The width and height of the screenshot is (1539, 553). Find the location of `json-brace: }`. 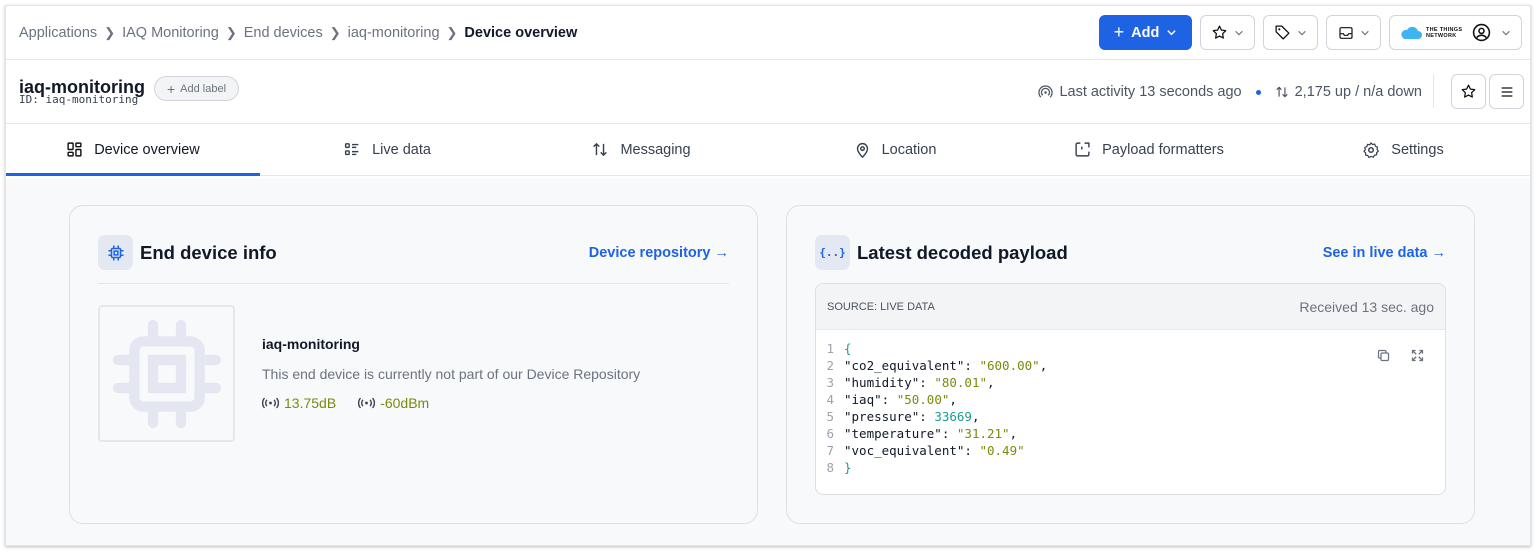

json-brace: } is located at coordinates (848, 467).